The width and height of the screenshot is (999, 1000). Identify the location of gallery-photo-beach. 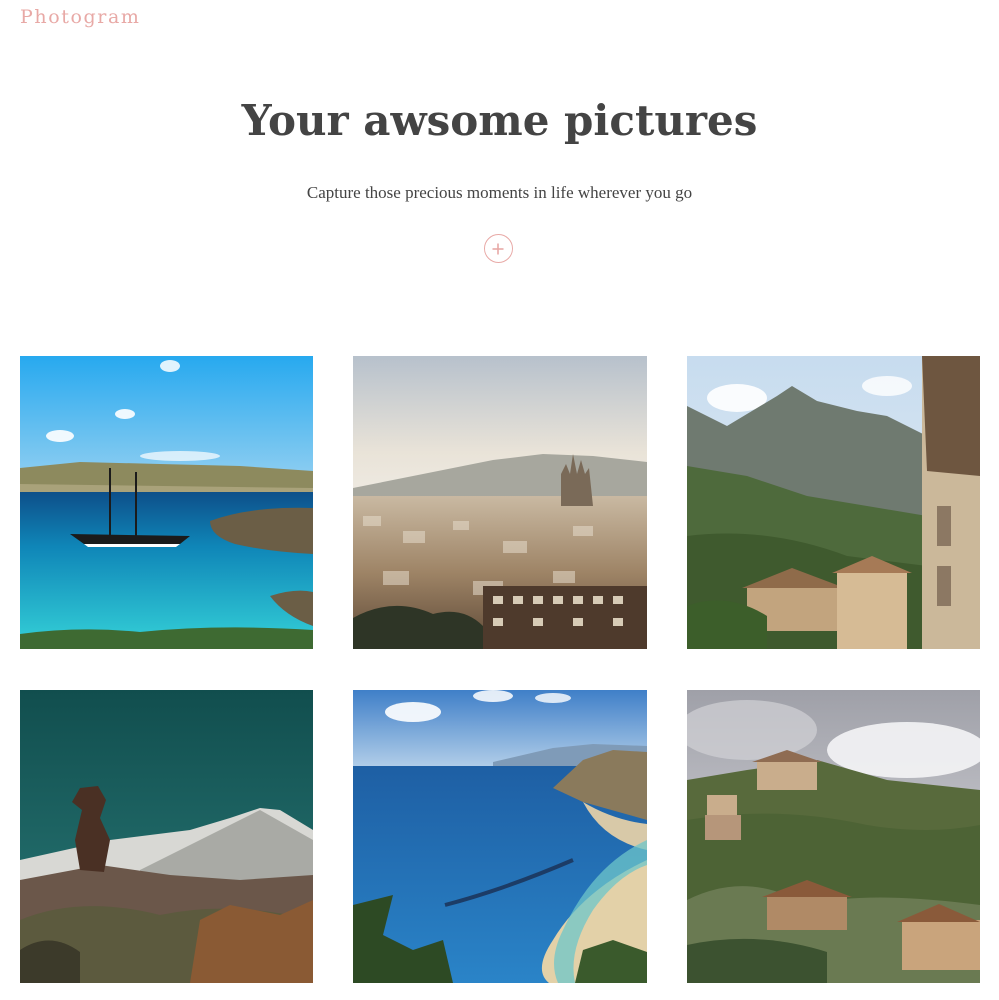
(500, 836).